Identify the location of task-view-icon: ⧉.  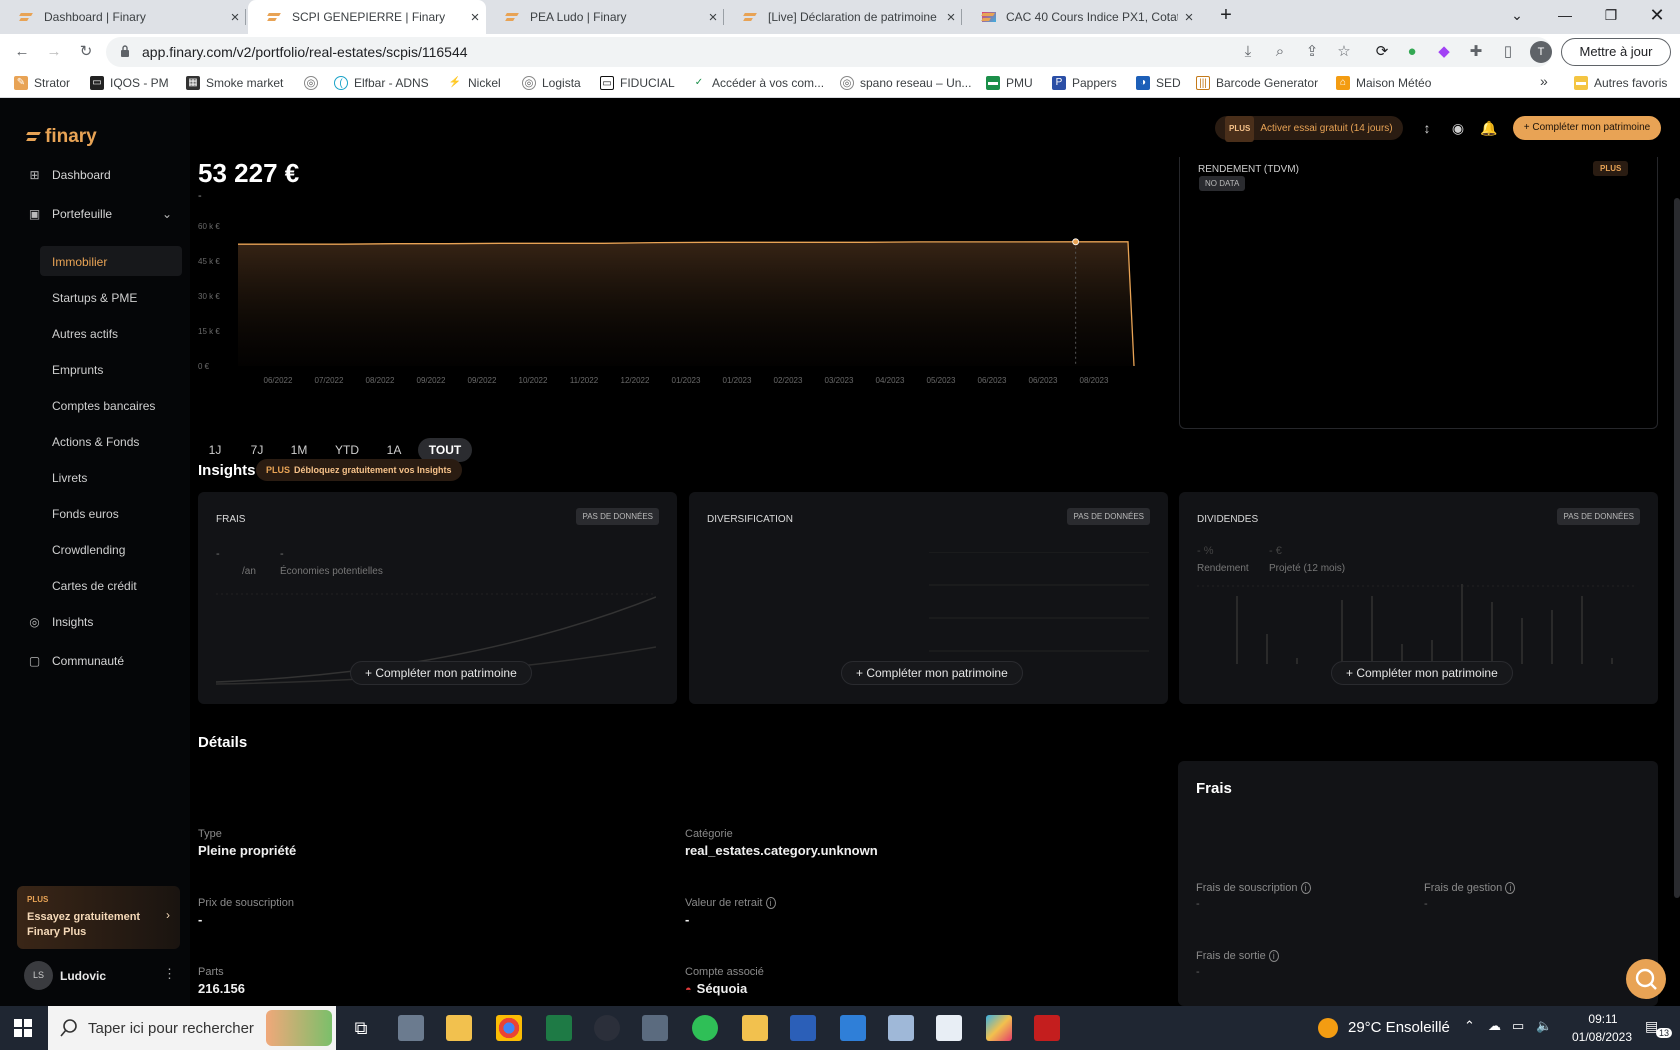
(361, 1028).